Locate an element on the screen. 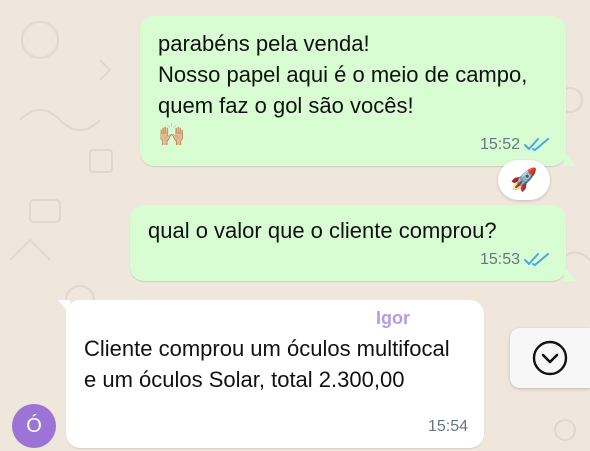 This screenshot has width=590, height=451. rocket-icon: 🚀 is located at coordinates (524, 179).